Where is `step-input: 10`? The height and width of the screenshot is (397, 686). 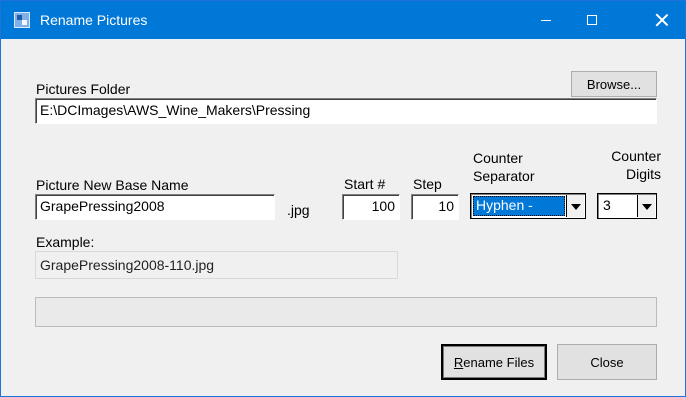
step-input: 10 is located at coordinates (435, 207).